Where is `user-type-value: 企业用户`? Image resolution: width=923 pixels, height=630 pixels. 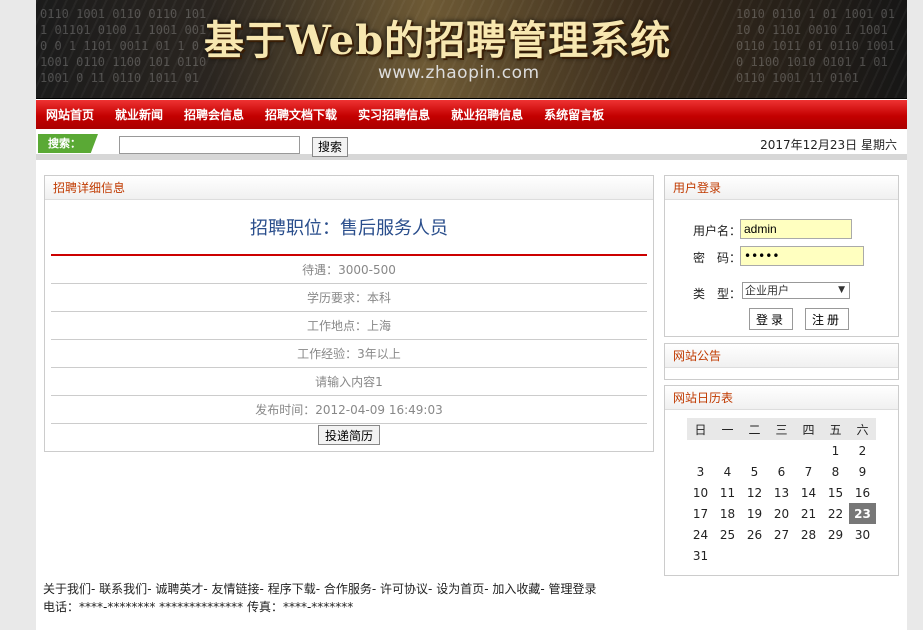 user-type-value: 企业用户 is located at coordinates (767, 290).